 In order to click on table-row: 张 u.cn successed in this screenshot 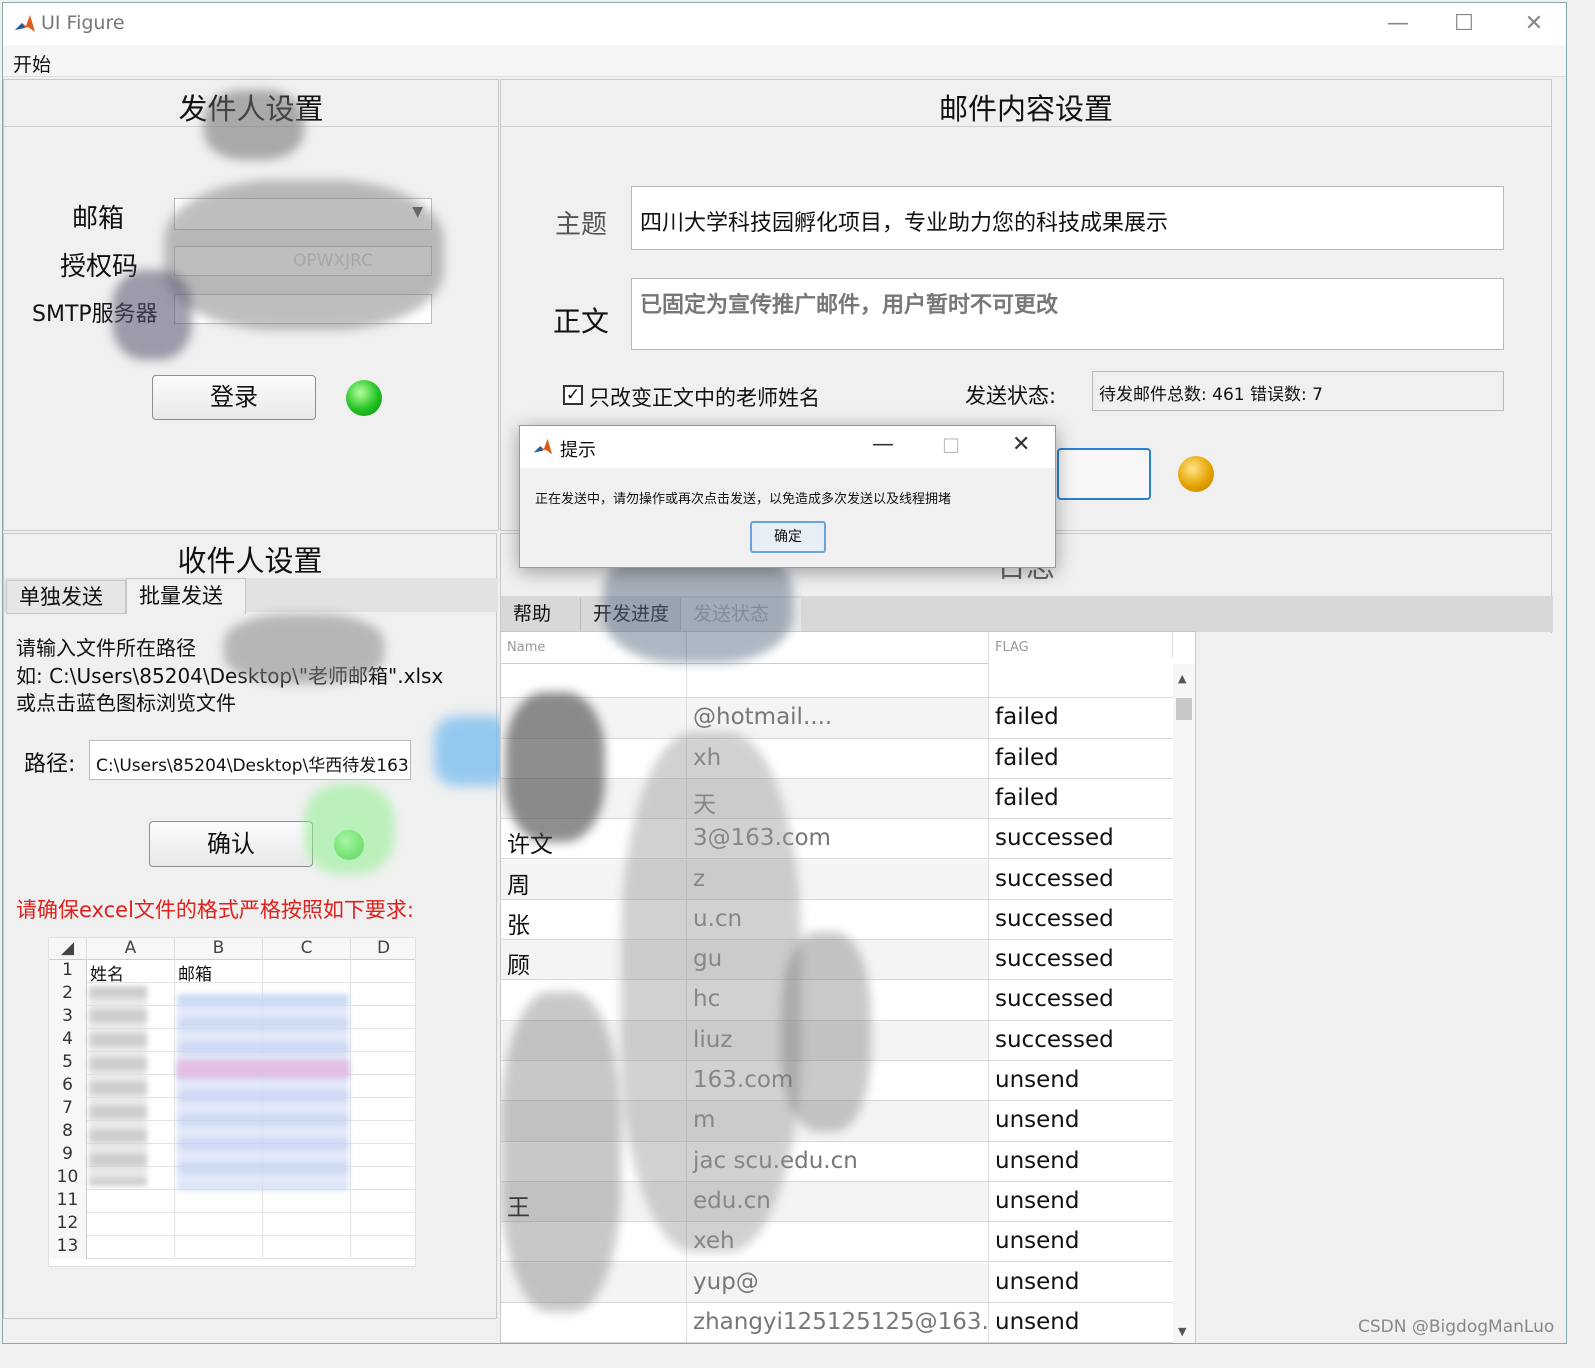, I will do `click(837, 920)`.